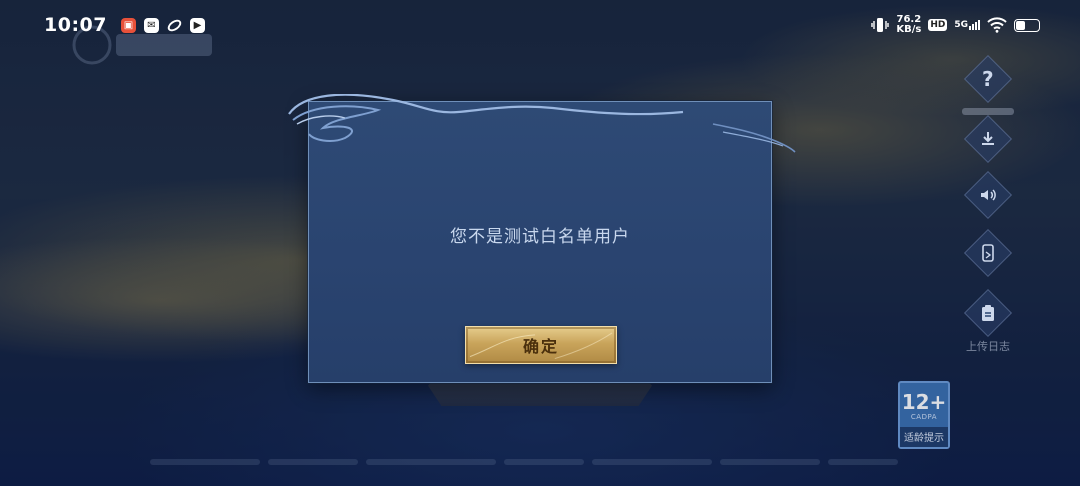  Describe the element at coordinates (997, 25) in the screenshot. I see `wifi-icon` at that location.